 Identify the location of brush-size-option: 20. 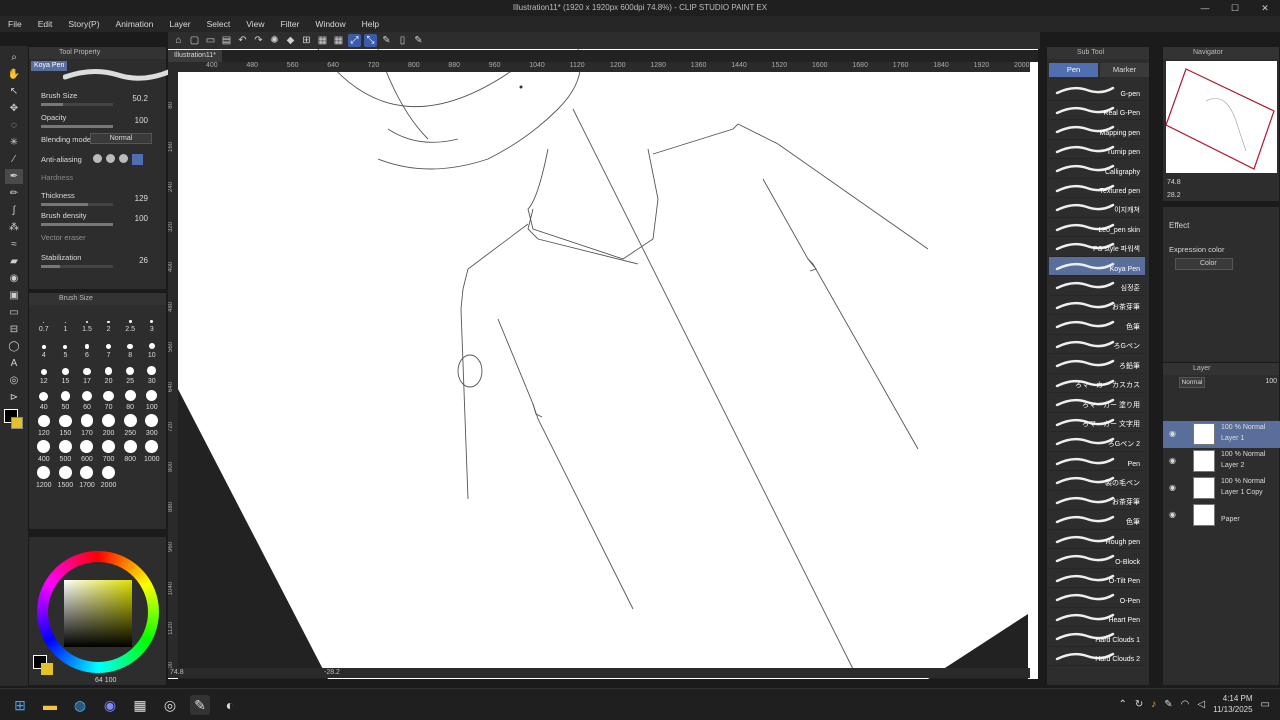
(109, 374).